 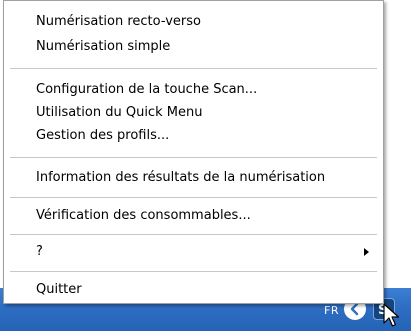 What do you see at coordinates (193, 290) in the screenshot?
I see `menu-item-quit: Quitter` at bounding box center [193, 290].